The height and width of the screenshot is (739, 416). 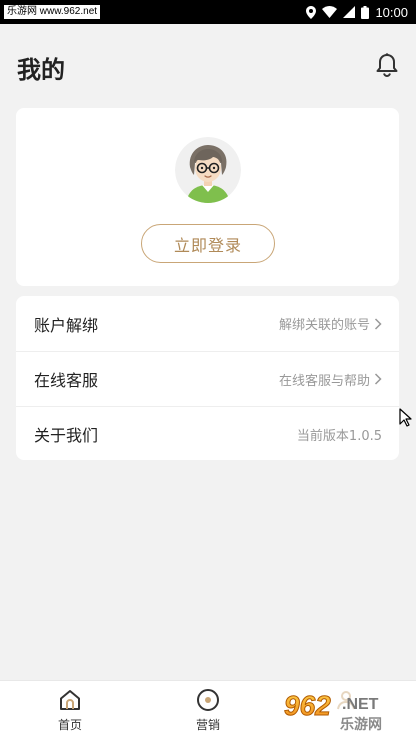 I want to click on status-icons: 10:00, so click(x=357, y=12).